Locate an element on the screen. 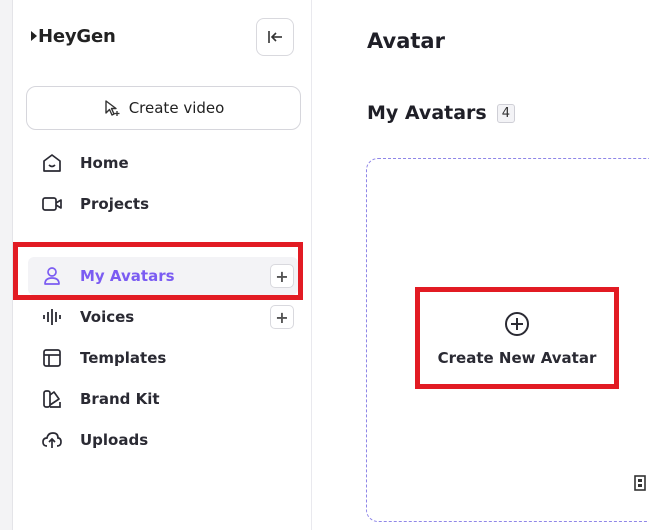 The width and height of the screenshot is (649, 530). sidebar-item-label: Uploads is located at coordinates (114, 440).